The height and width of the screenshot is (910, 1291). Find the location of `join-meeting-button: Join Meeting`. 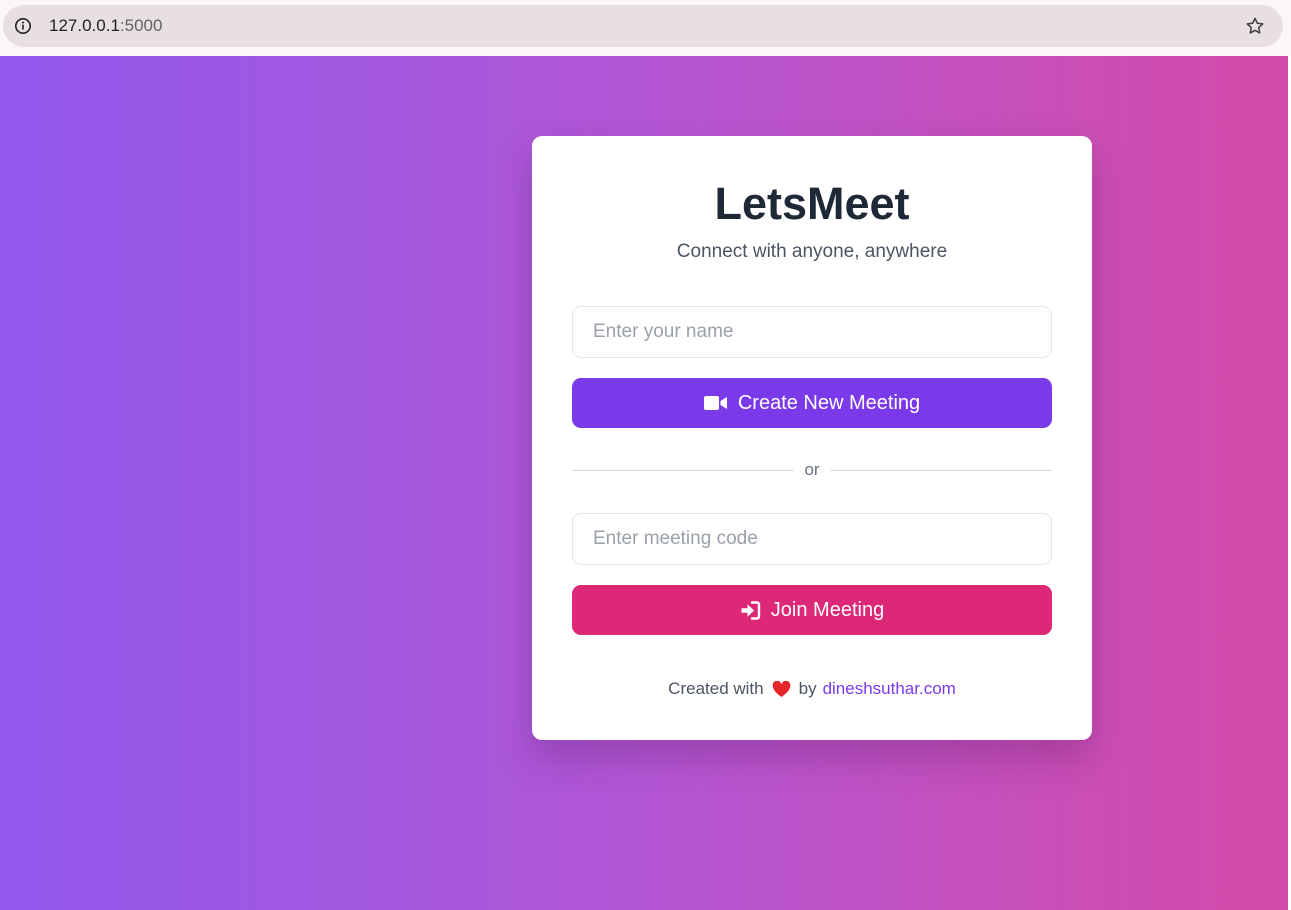

join-meeting-button: Join Meeting is located at coordinates (812, 610).